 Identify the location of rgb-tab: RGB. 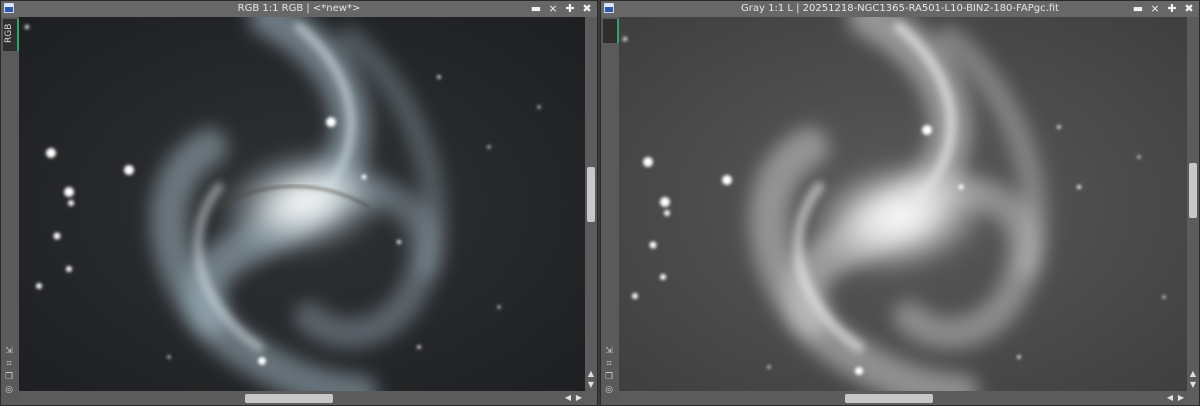
(11, 35).